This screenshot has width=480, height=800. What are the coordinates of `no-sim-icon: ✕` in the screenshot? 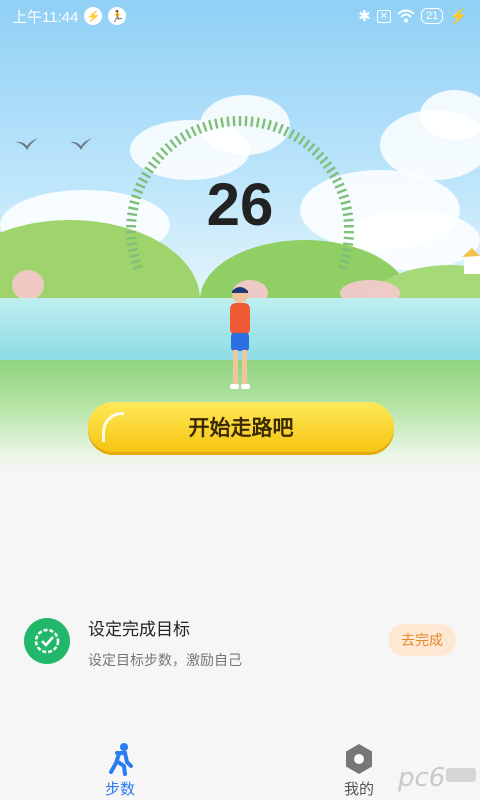 It's located at (384, 16).